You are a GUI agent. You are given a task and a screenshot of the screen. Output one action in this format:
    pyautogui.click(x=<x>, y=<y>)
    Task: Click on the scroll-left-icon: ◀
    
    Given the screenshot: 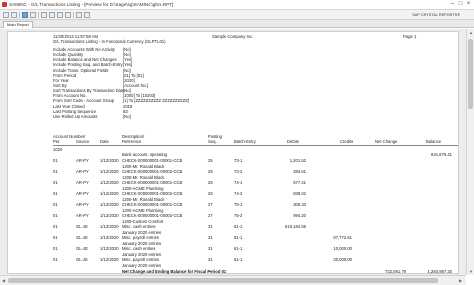 What is the action you would take?
    pyautogui.click(x=3, y=280)
    